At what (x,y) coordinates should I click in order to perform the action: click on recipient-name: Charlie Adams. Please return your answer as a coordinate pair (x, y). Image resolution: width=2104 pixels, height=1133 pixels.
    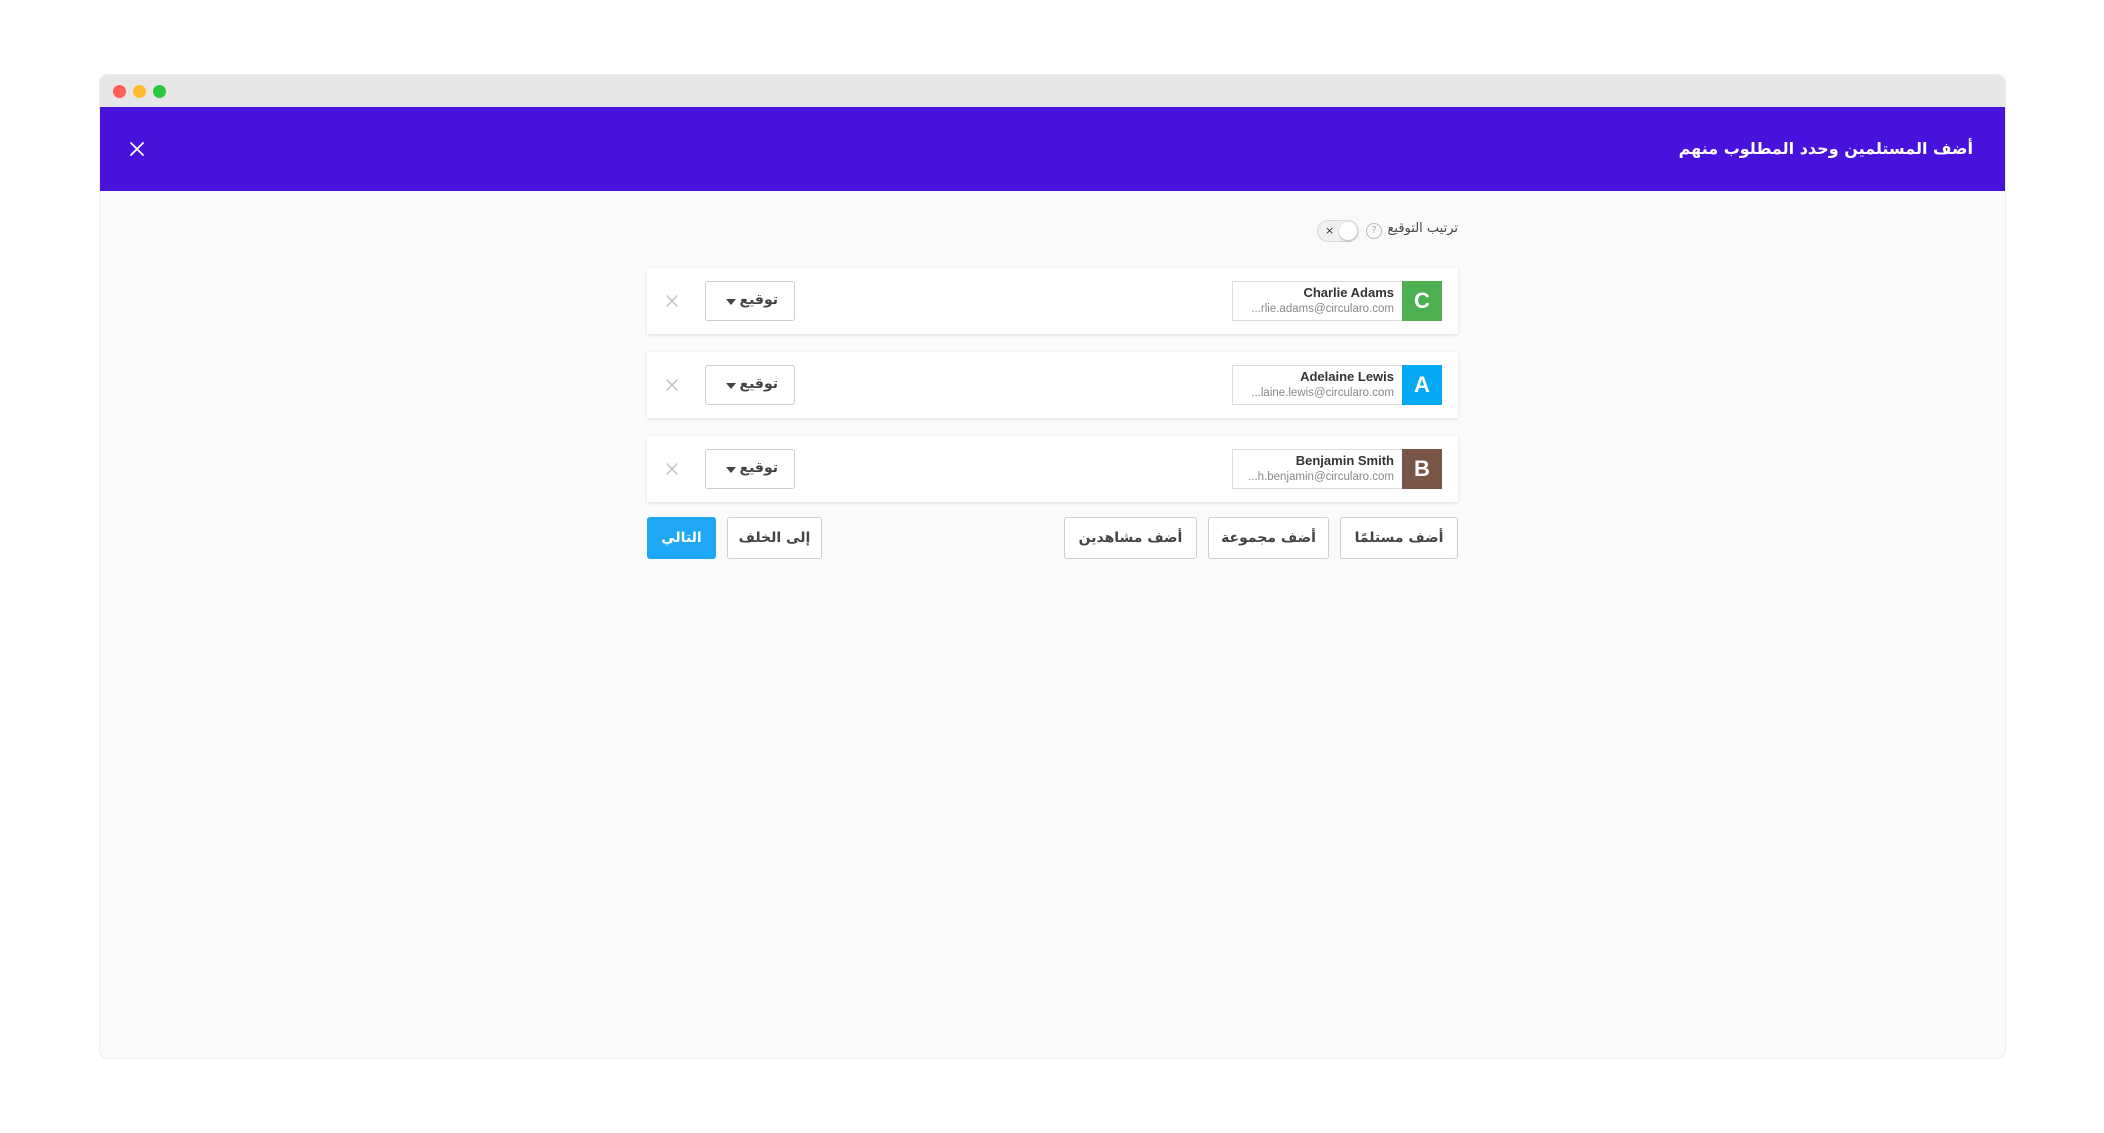
    Looking at the image, I should click on (1348, 292).